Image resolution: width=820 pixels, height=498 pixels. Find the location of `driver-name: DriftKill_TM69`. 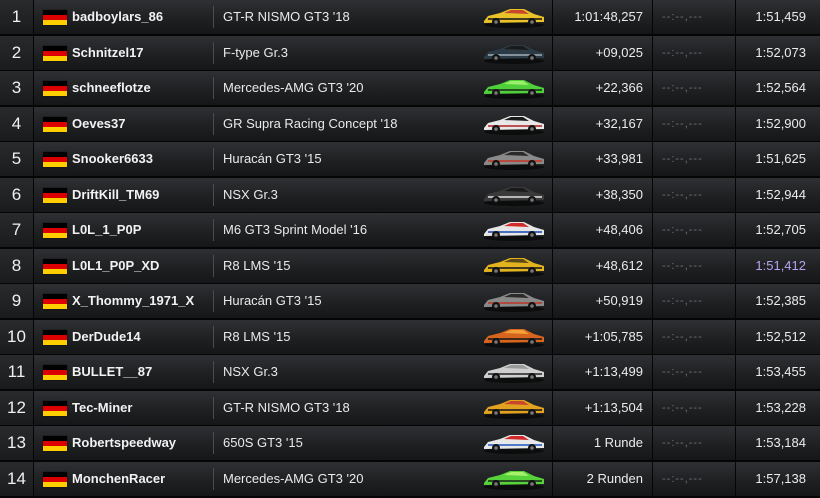

driver-name: DriftKill_TM69 is located at coordinates (116, 194).